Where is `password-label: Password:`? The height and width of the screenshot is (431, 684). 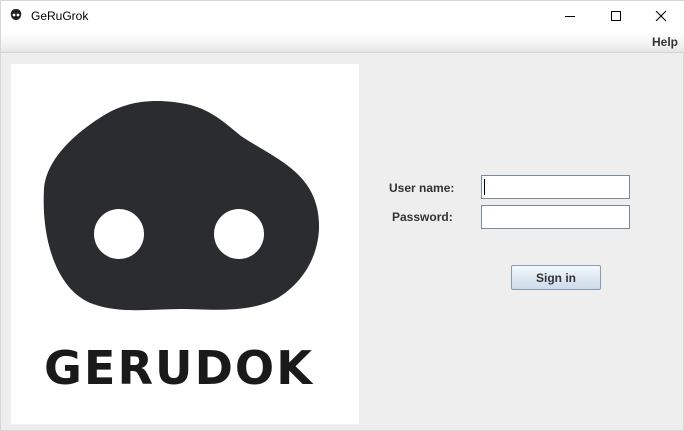
password-label: Password: is located at coordinates (422, 217).